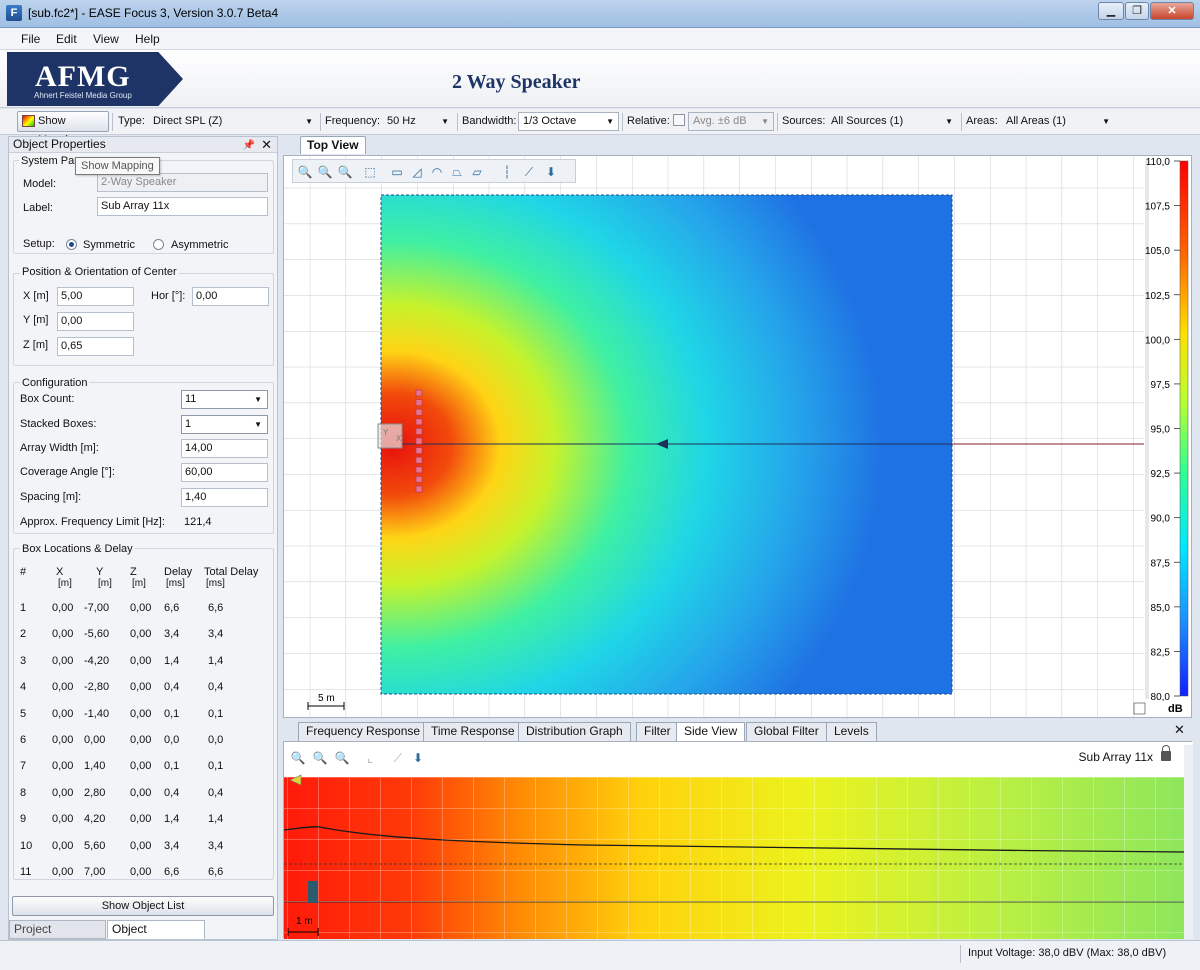 The width and height of the screenshot is (1200, 970). What do you see at coordinates (657, 731) in the screenshot?
I see `tab-filter: Filter` at bounding box center [657, 731].